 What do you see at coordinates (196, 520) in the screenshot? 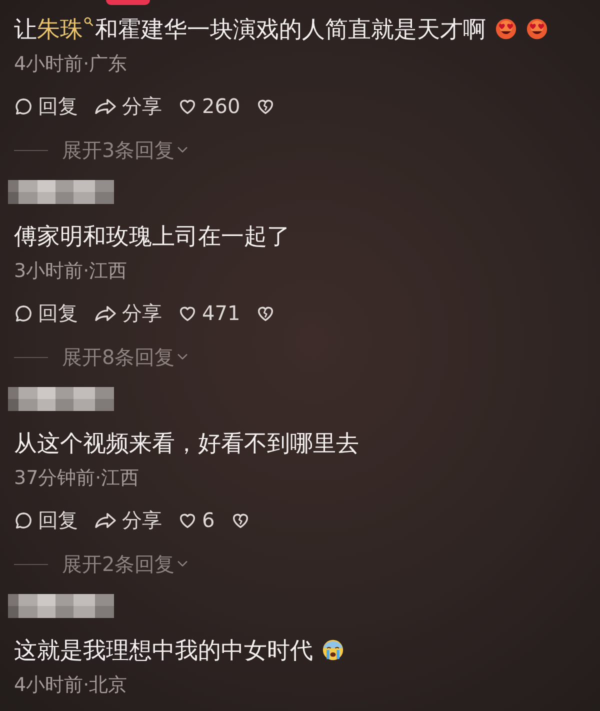
I see `like-button: 6` at bounding box center [196, 520].